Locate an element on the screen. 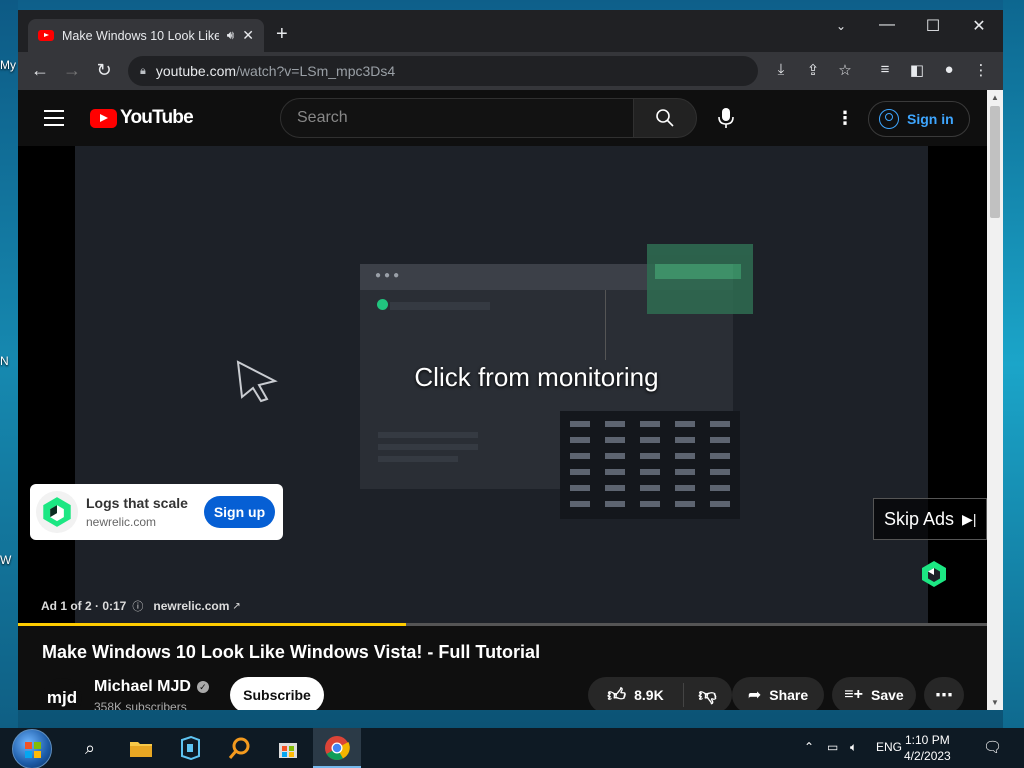 This screenshot has height=768, width=1024. subscribe-button: Subscribe is located at coordinates (277, 693).